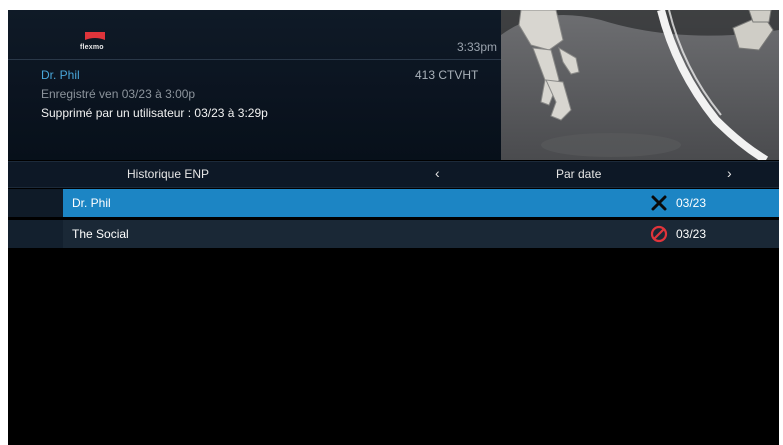 The image size is (783, 445). I want to click on logo-text: flexmo, so click(92, 47).